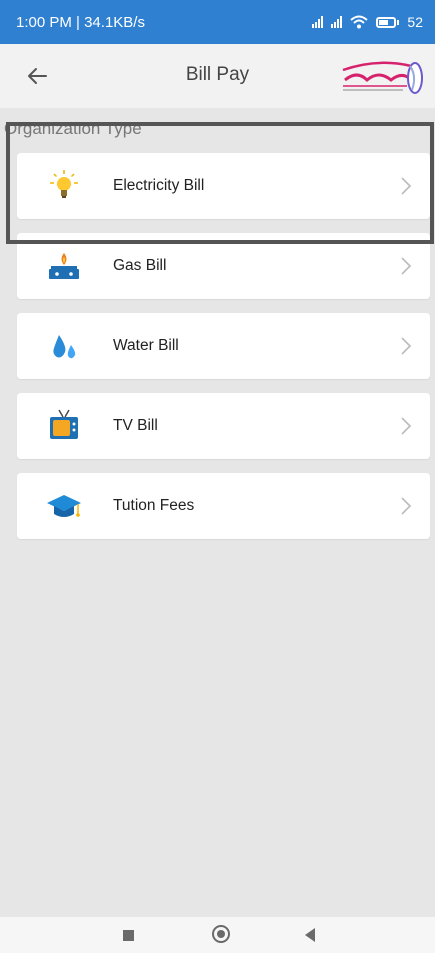 This screenshot has height=953, width=435. Describe the element at coordinates (359, 22) in the screenshot. I see `wifi-icon` at that location.